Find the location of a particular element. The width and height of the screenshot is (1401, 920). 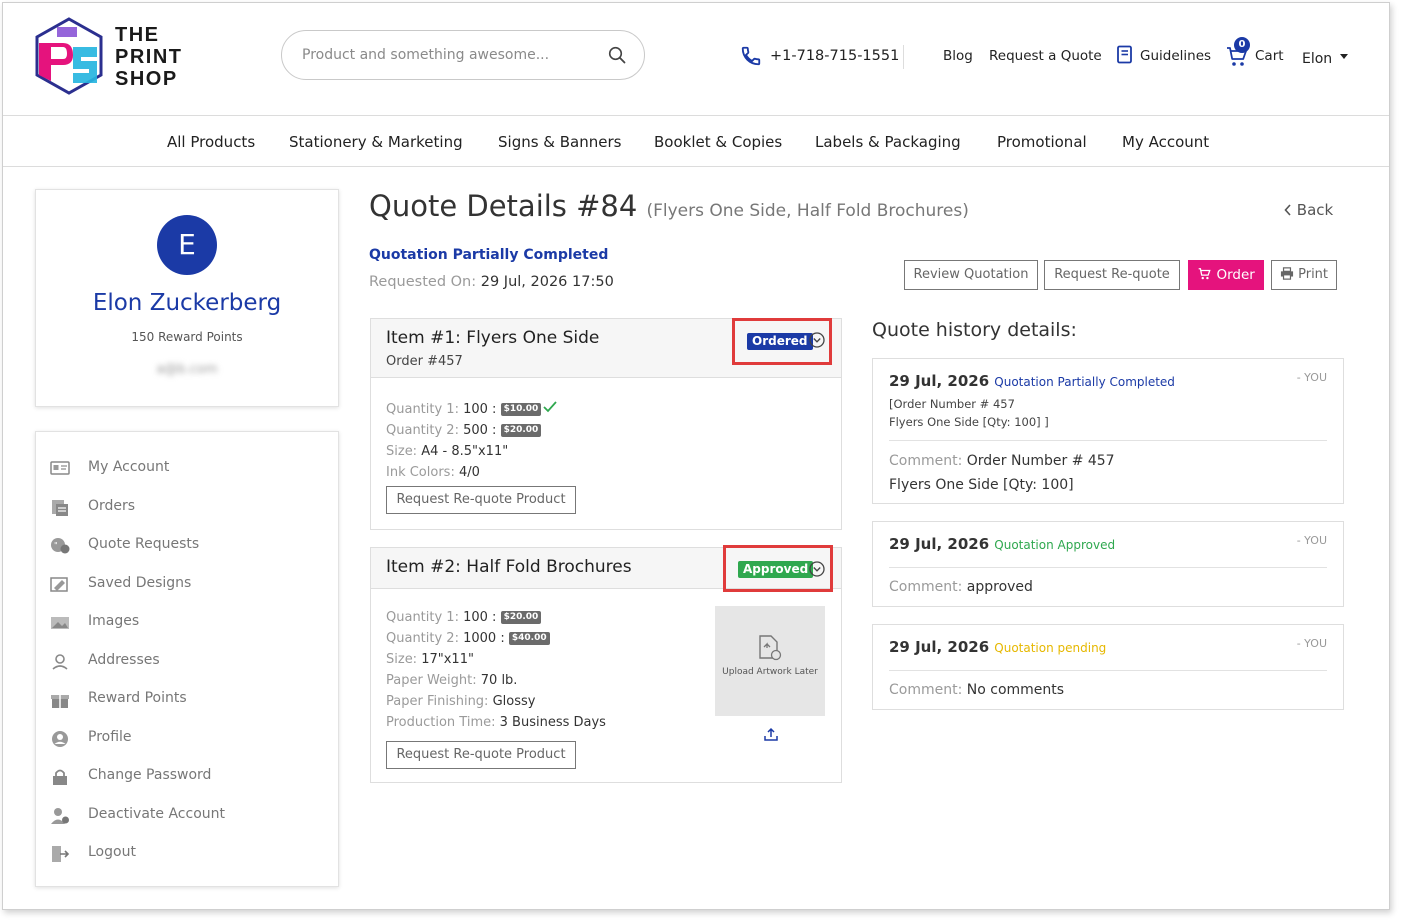

history-status: Quotation Partially Completed is located at coordinates (1084, 382).